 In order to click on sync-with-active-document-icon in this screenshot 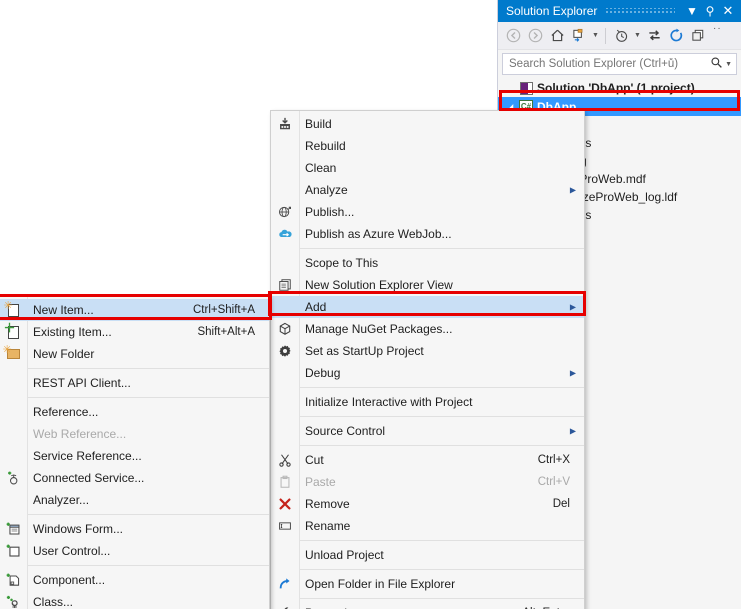, I will do `click(579, 36)`.